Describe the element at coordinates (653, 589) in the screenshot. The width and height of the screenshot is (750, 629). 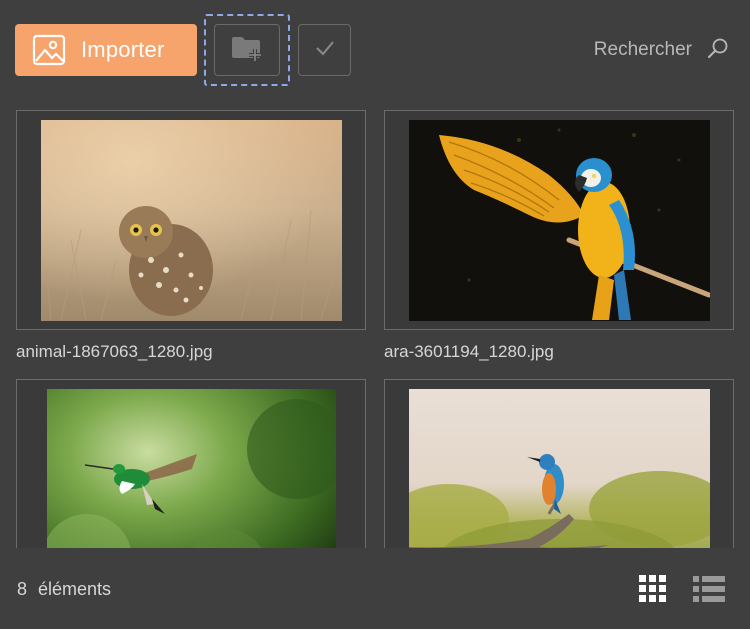
I see `grid-view-button` at that location.